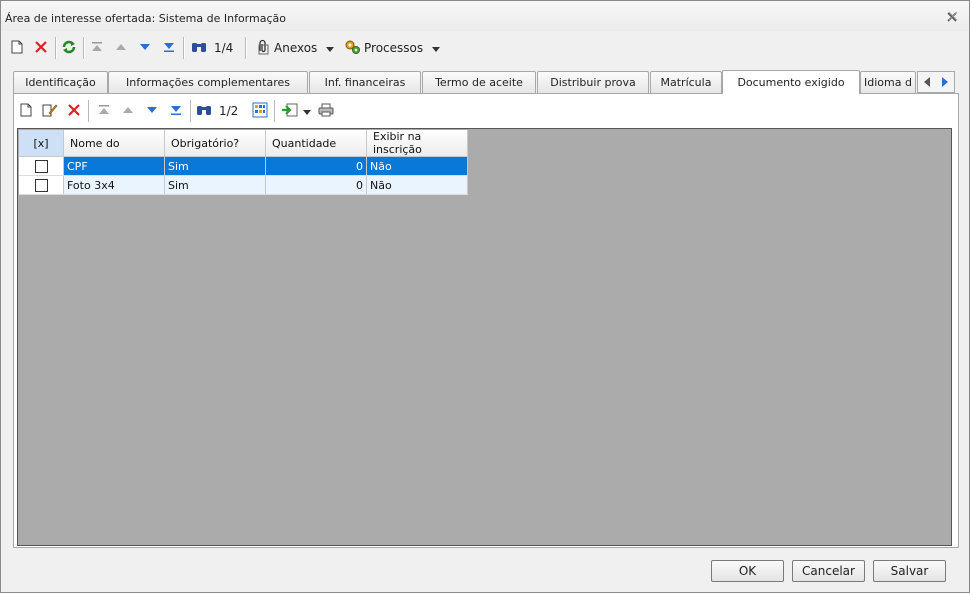 Image resolution: width=972 pixels, height=595 pixels. Describe the element at coordinates (104, 110) in the screenshot. I see `grid-first-record-icon` at that location.